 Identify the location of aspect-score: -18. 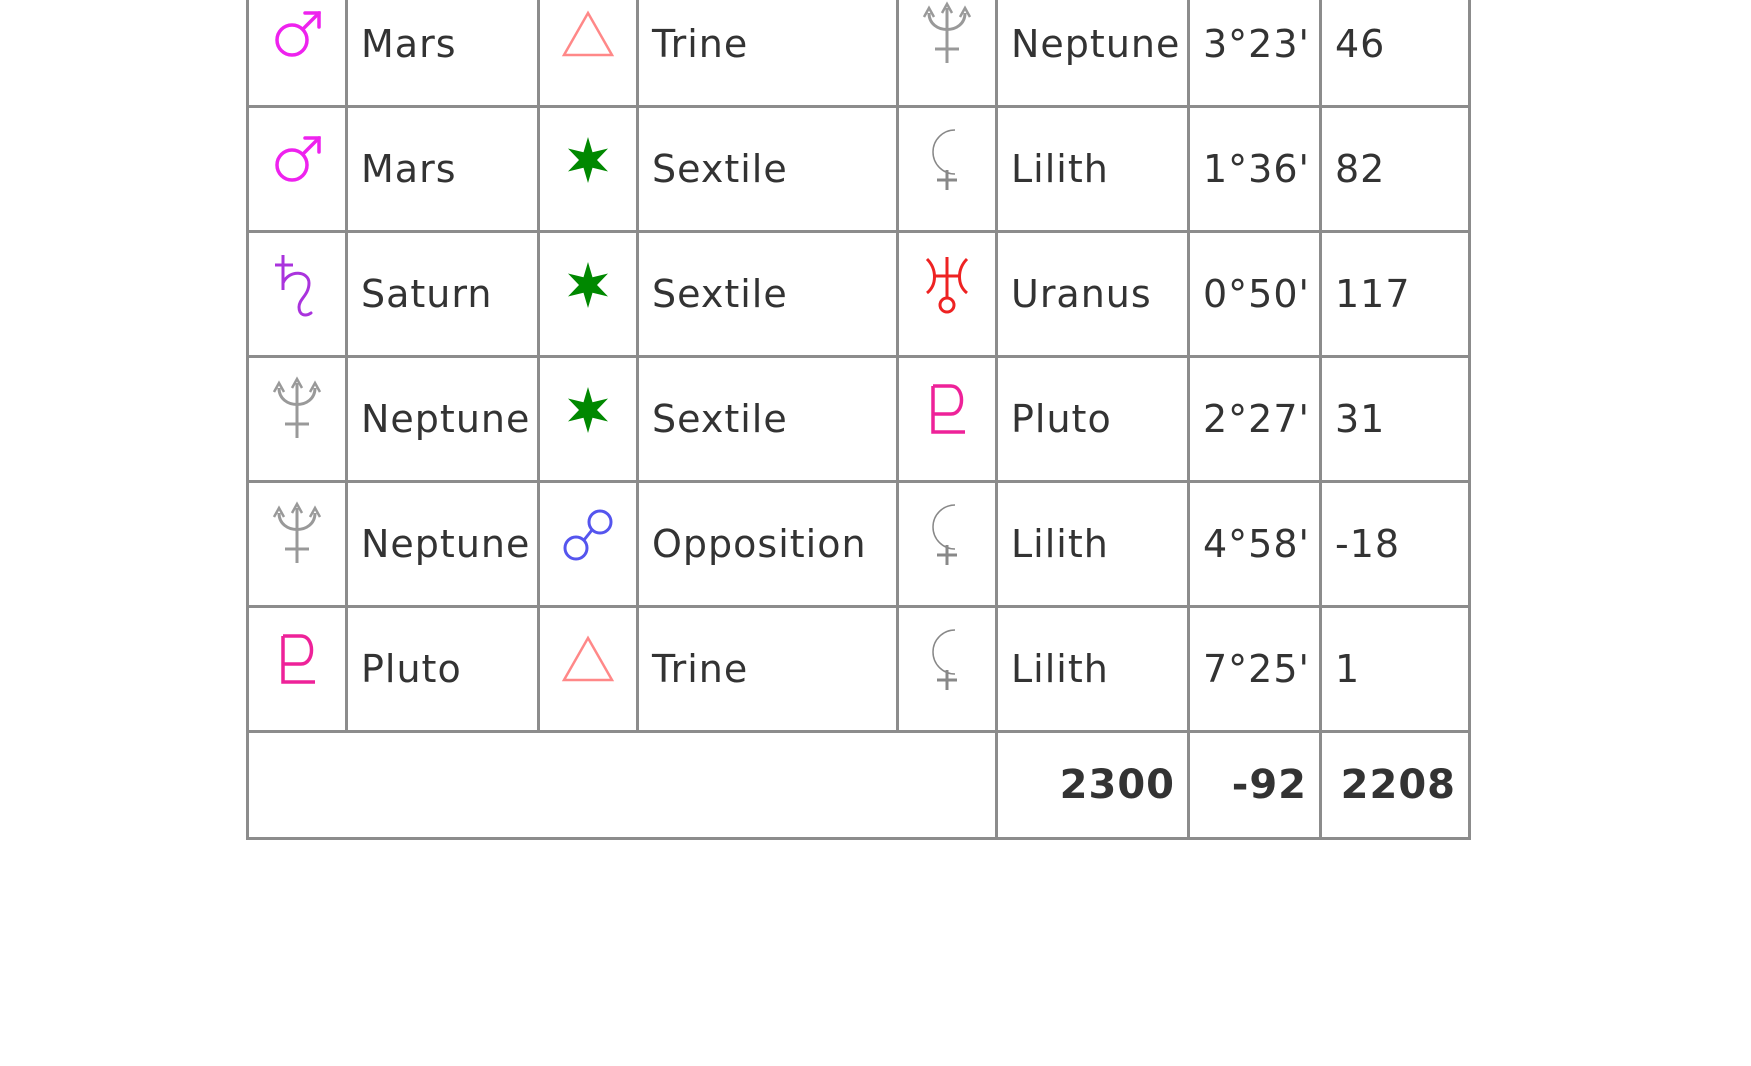
(1395, 544).